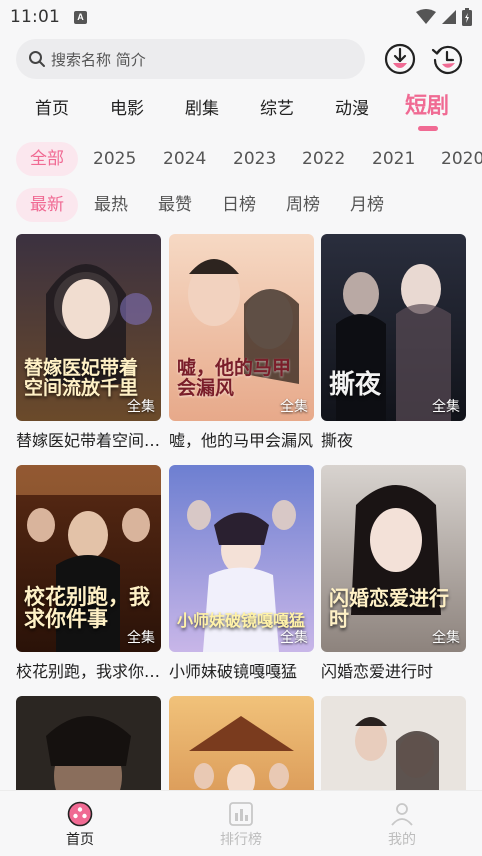 Image resolution: width=482 pixels, height=856 pixels. What do you see at coordinates (400, 59) in the screenshot?
I see `download-icon` at bounding box center [400, 59].